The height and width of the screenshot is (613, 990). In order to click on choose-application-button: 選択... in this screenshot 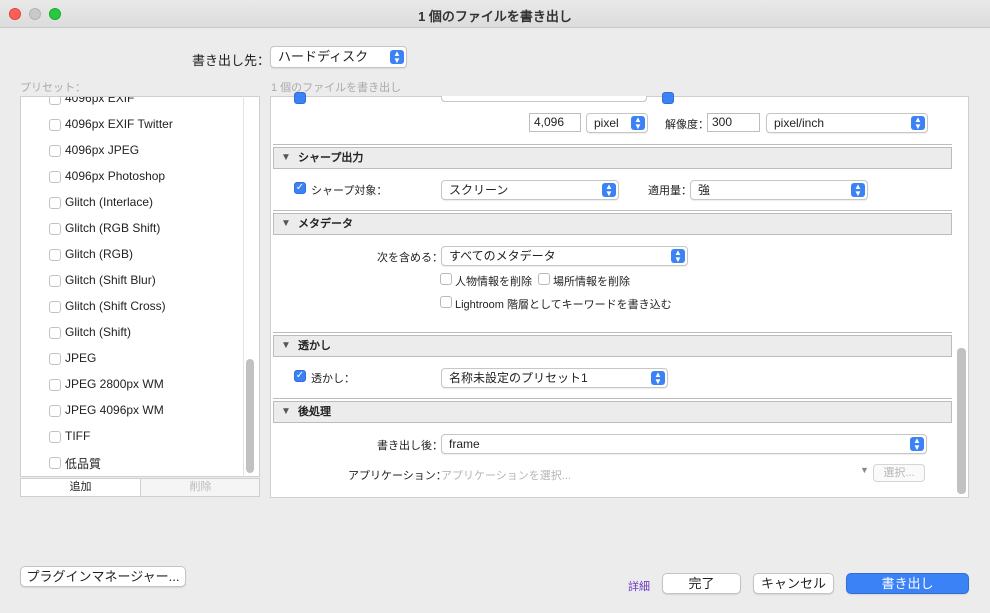, I will do `click(899, 473)`.